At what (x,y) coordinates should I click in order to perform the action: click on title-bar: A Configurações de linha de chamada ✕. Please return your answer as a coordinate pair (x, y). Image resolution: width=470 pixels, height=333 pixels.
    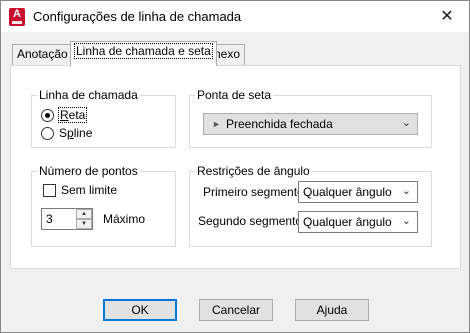
    Looking at the image, I should click on (235, 16).